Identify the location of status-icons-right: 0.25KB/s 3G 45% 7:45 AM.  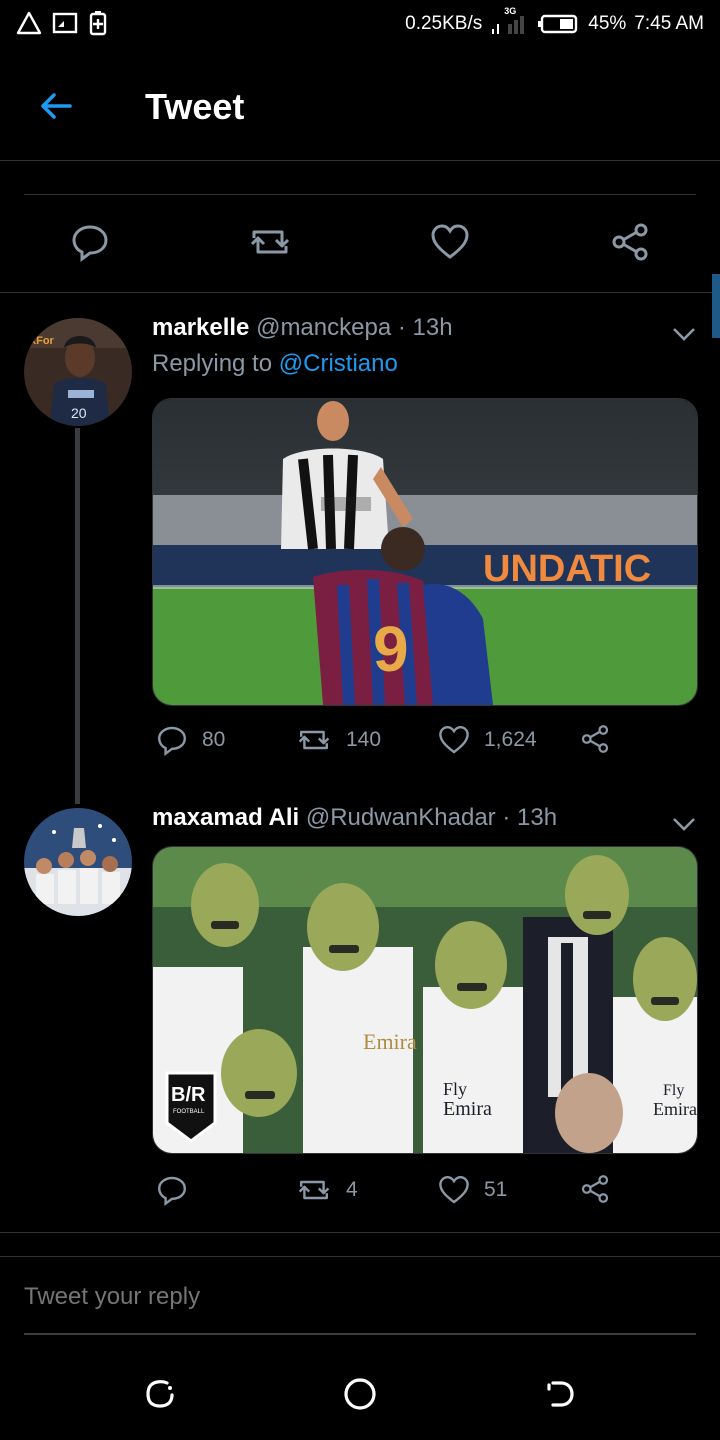
(554, 21).